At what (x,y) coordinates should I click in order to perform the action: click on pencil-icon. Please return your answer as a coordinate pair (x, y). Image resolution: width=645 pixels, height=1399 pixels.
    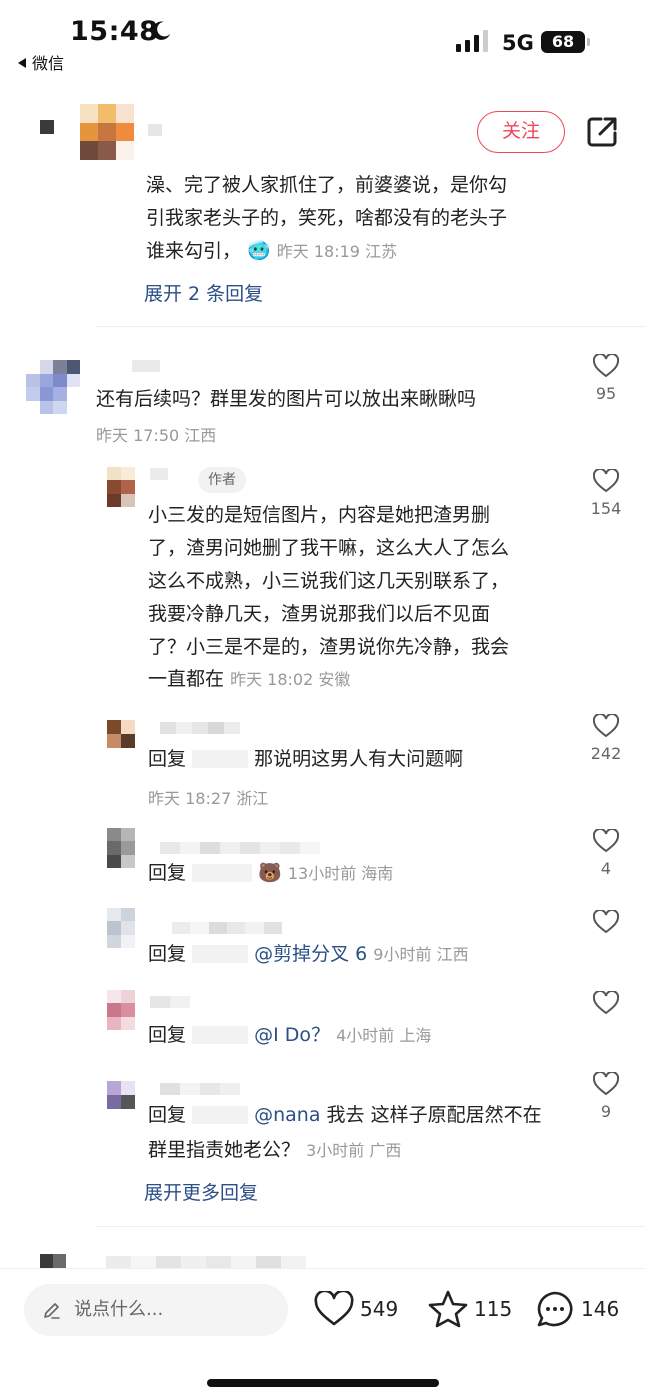
    Looking at the image, I should click on (52, 1311).